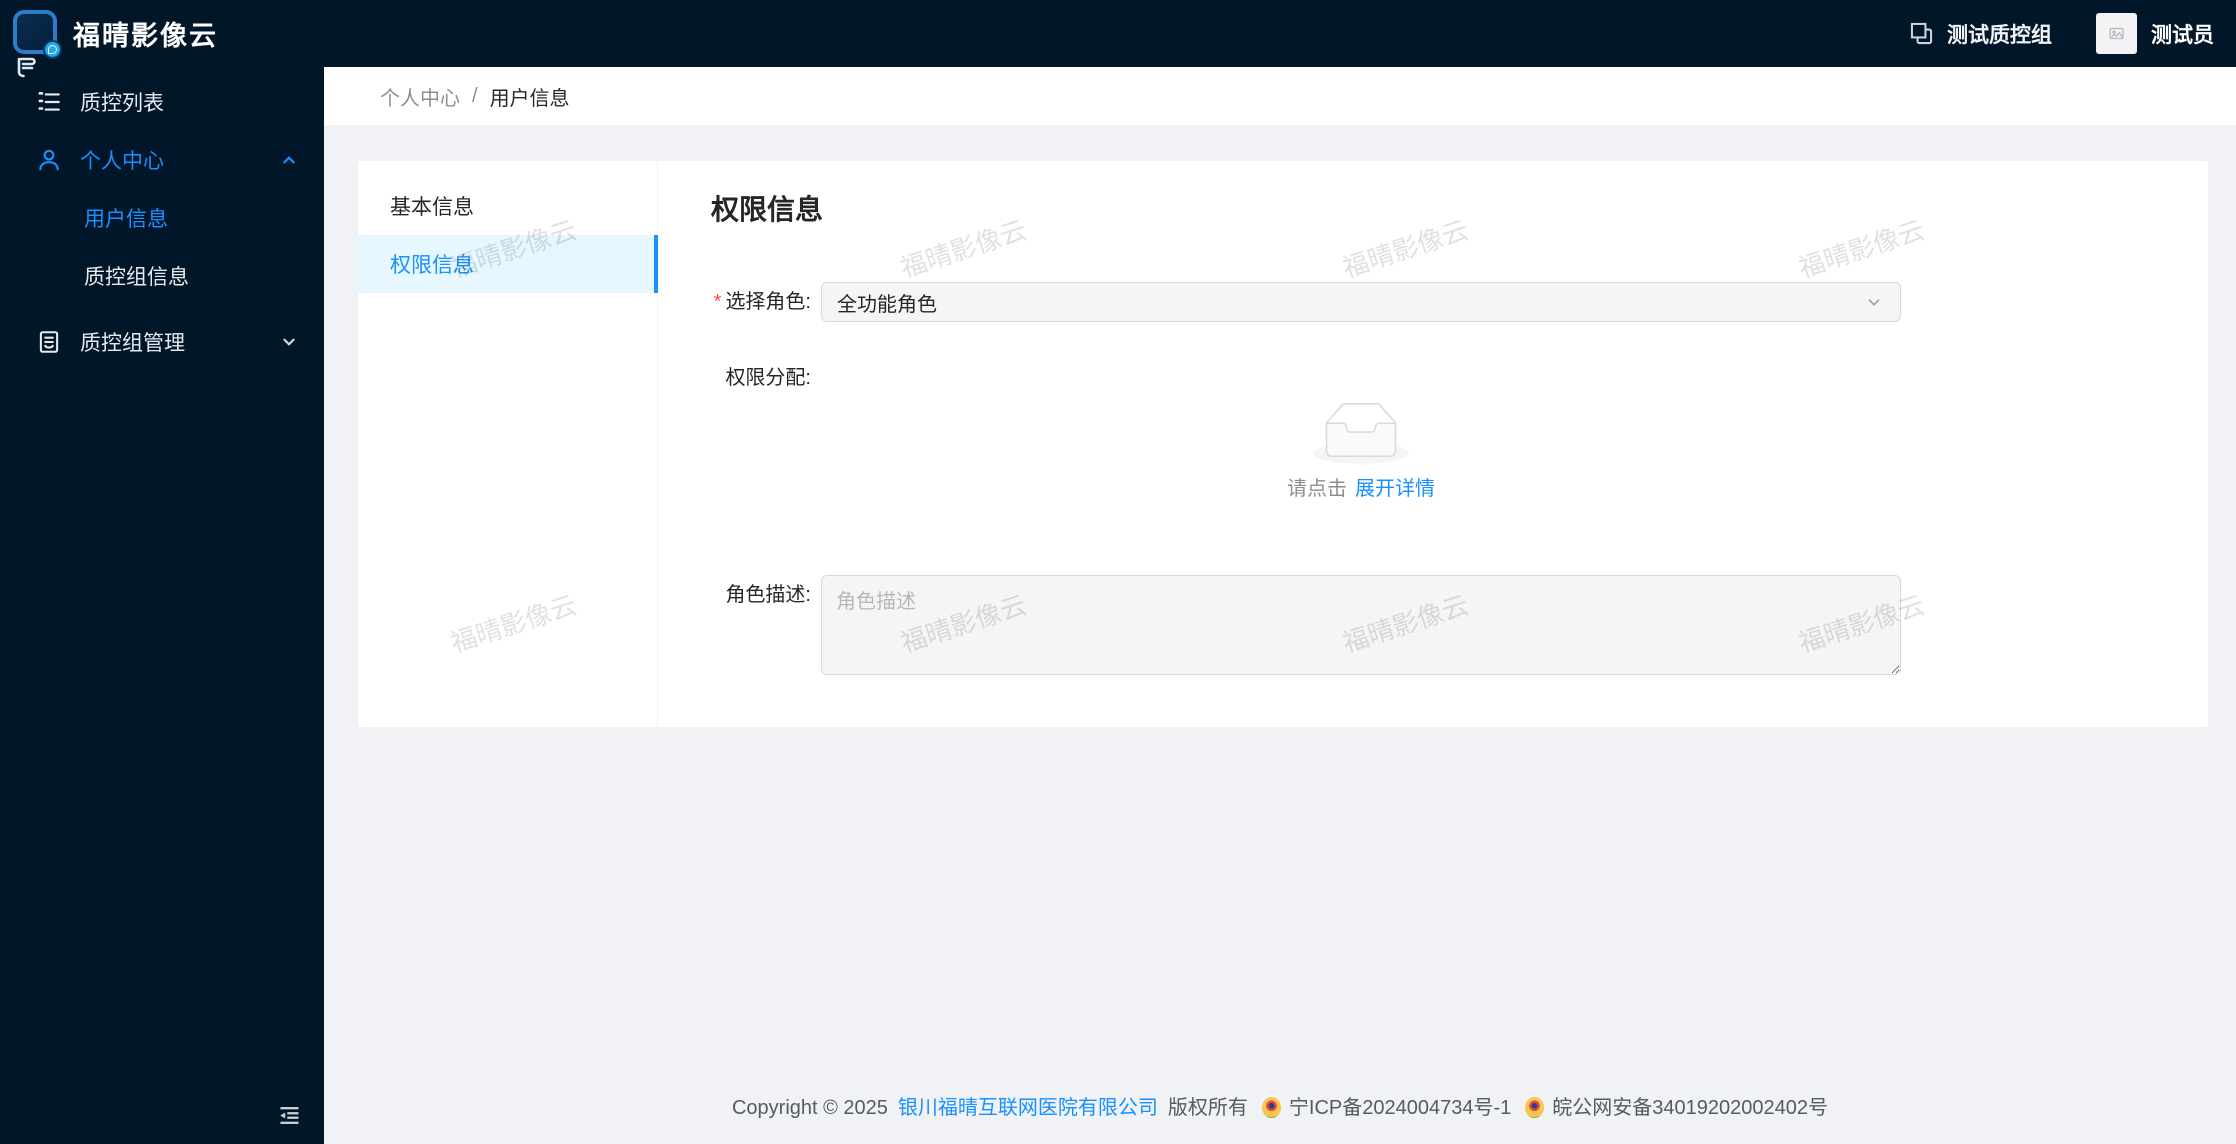 The width and height of the screenshot is (2236, 1144). I want to click on role-description-input, so click(1361, 625).